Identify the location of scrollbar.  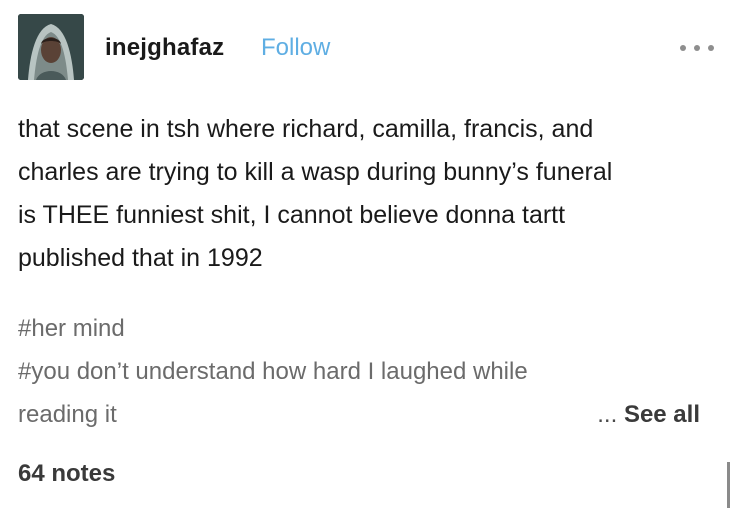
(728, 485).